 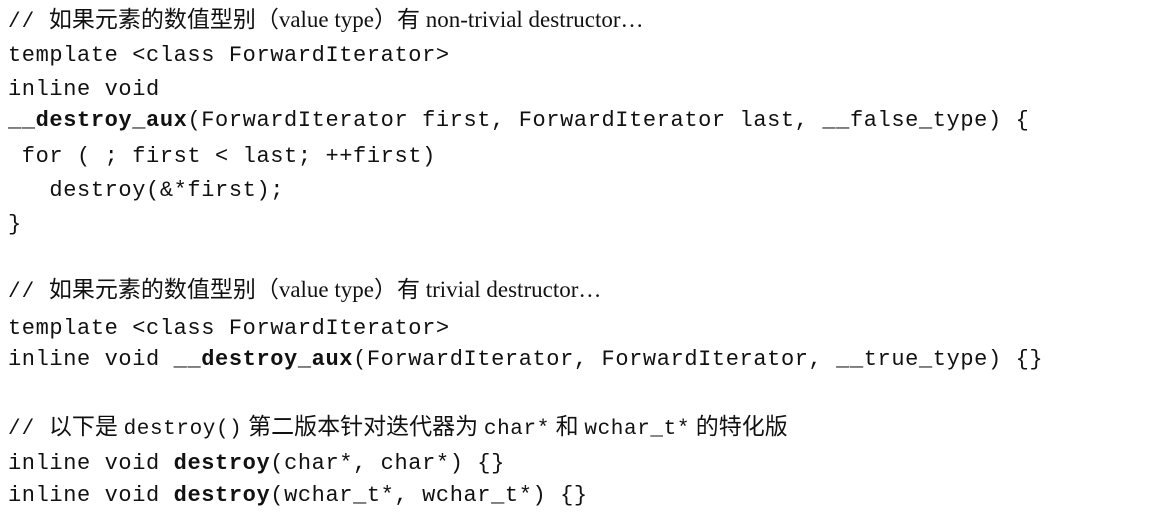 I want to click on closing-brace: }, so click(x=15, y=224).